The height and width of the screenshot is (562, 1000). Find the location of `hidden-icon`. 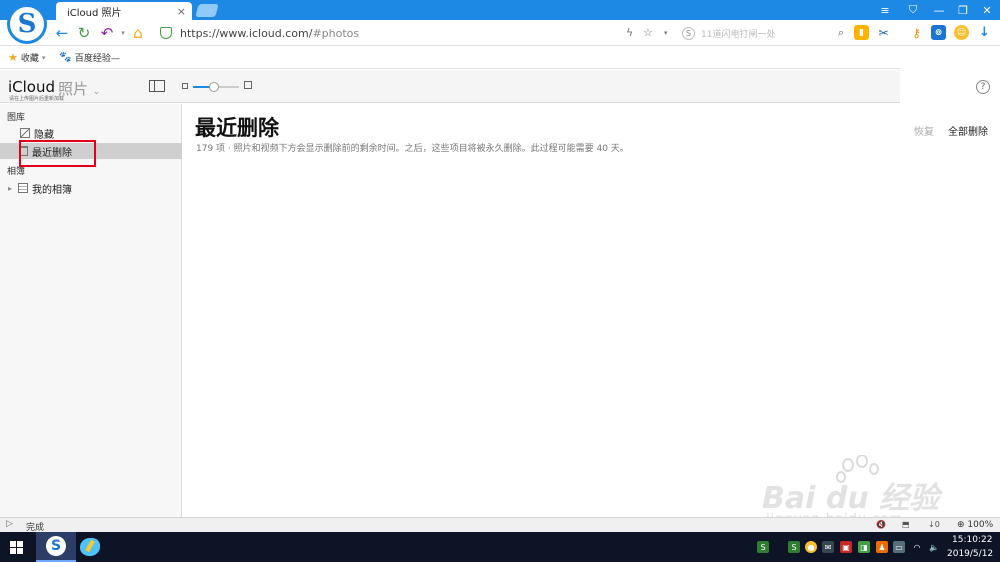

hidden-icon is located at coordinates (25, 133).